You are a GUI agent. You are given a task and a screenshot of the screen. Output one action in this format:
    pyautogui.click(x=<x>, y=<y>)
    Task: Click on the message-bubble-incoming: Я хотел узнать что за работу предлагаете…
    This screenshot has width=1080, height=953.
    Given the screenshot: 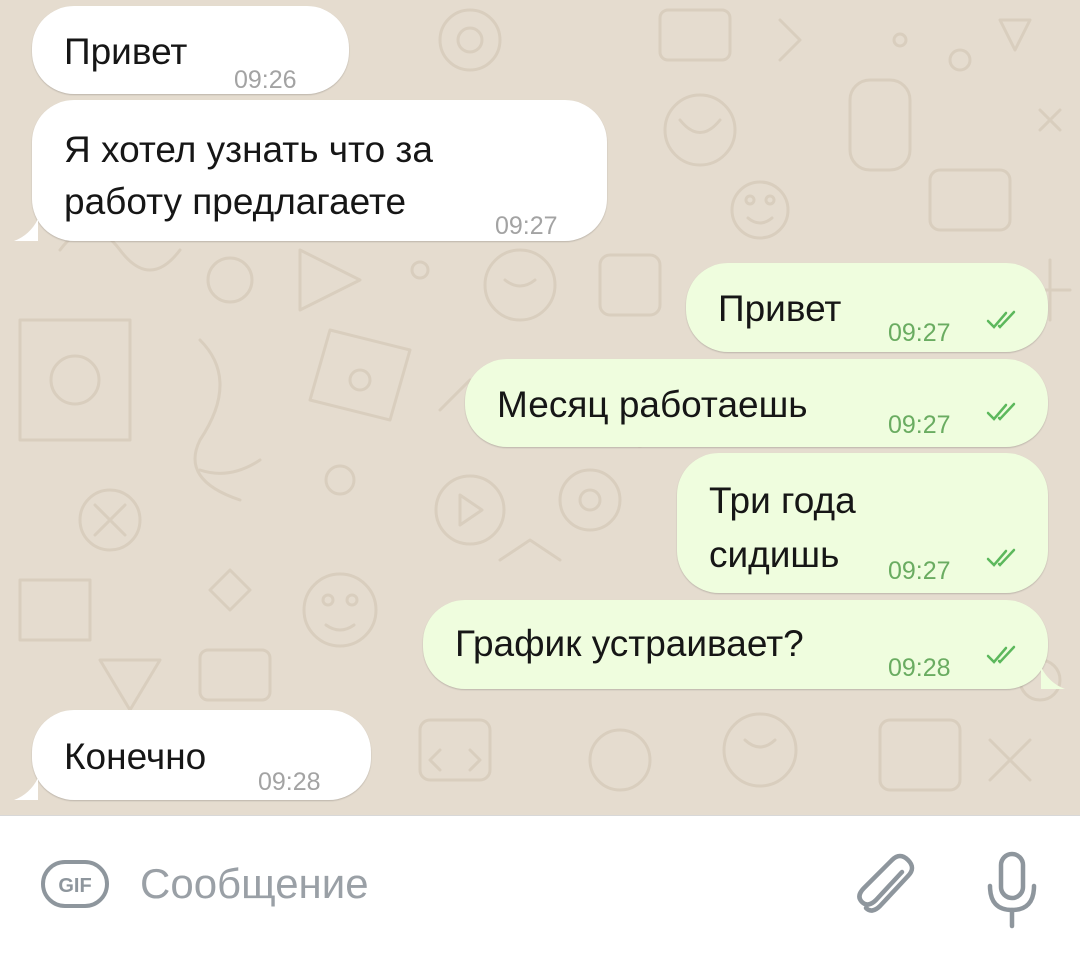 What is the action you would take?
    pyautogui.click(x=319, y=170)
    